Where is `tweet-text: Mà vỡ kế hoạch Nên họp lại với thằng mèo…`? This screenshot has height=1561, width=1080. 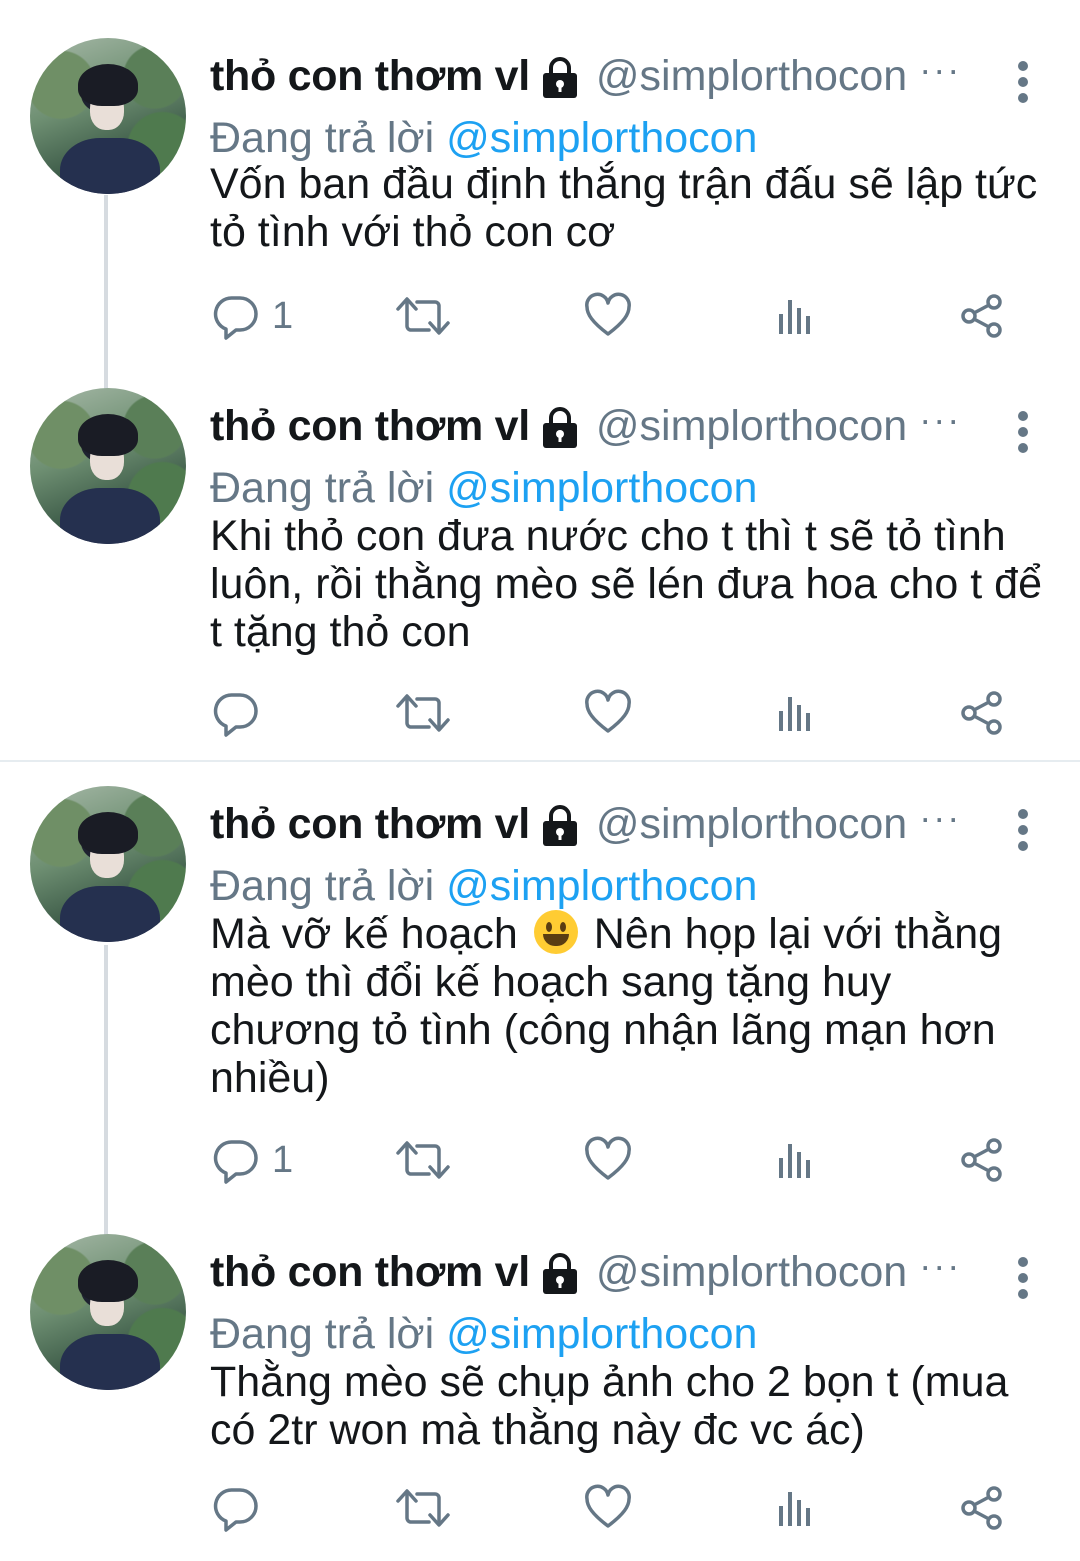 tweet-text: Mà vỡ kế hoạch Nên họp lại với thằng mèo… is located at coordinates (630, 1006).